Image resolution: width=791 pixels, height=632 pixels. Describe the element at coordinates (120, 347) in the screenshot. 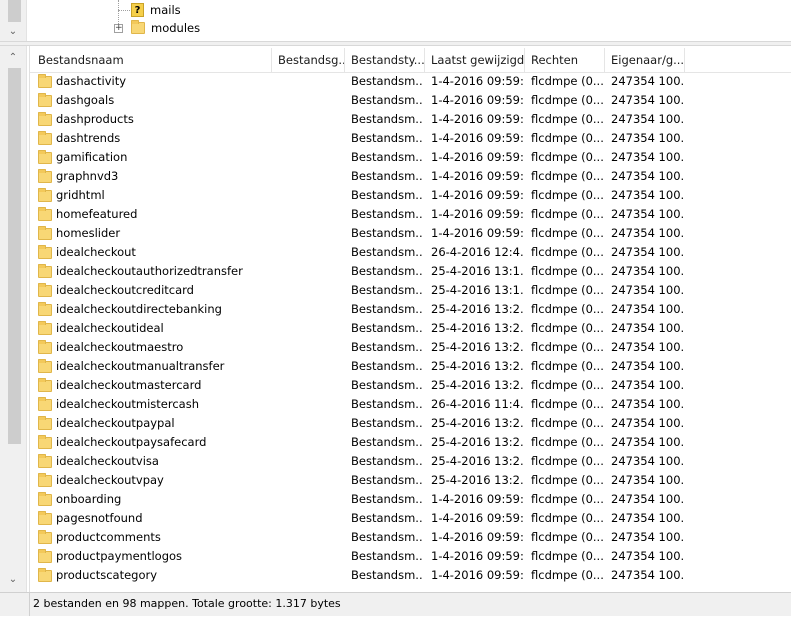

I see `file-name: idealcheckoutmaestro` at that location.